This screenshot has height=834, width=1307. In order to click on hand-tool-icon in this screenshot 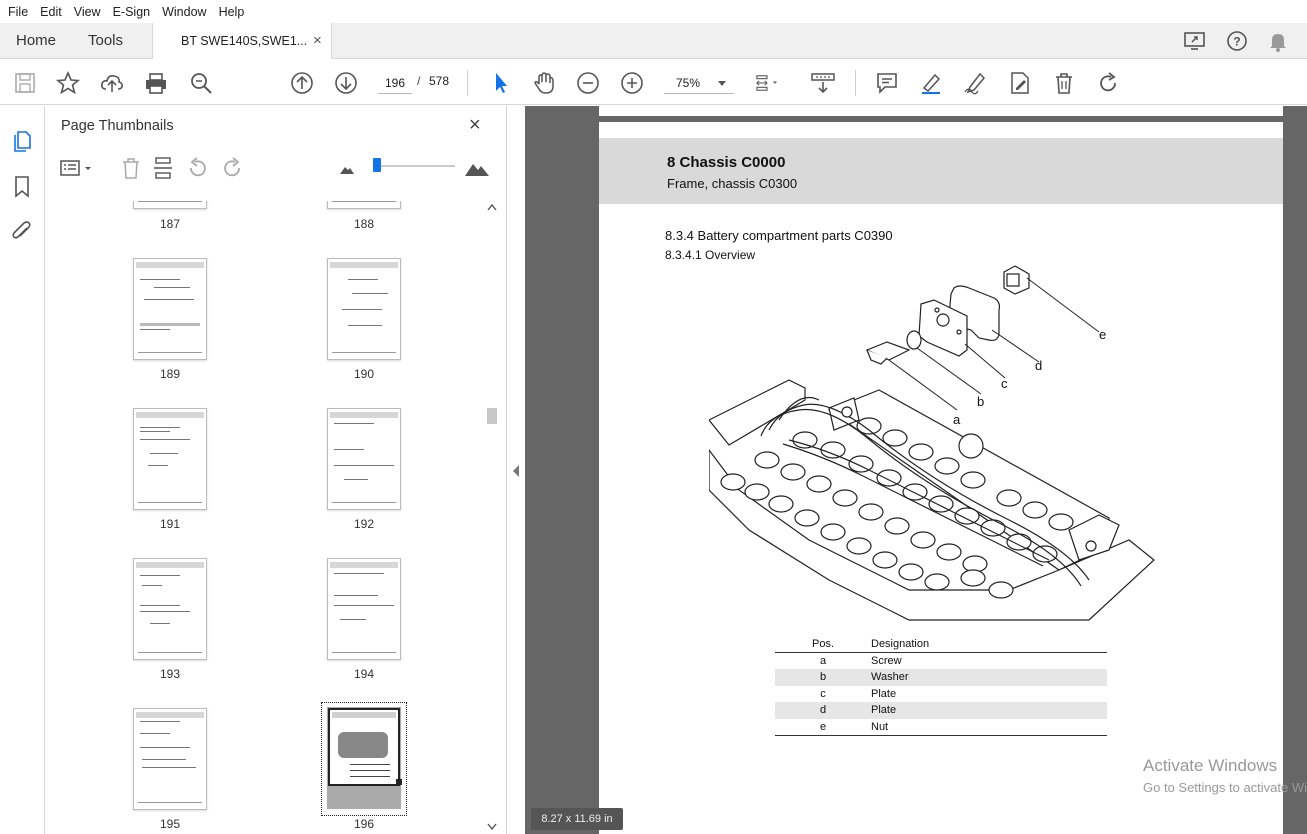, I will do `click(544, 83)`.